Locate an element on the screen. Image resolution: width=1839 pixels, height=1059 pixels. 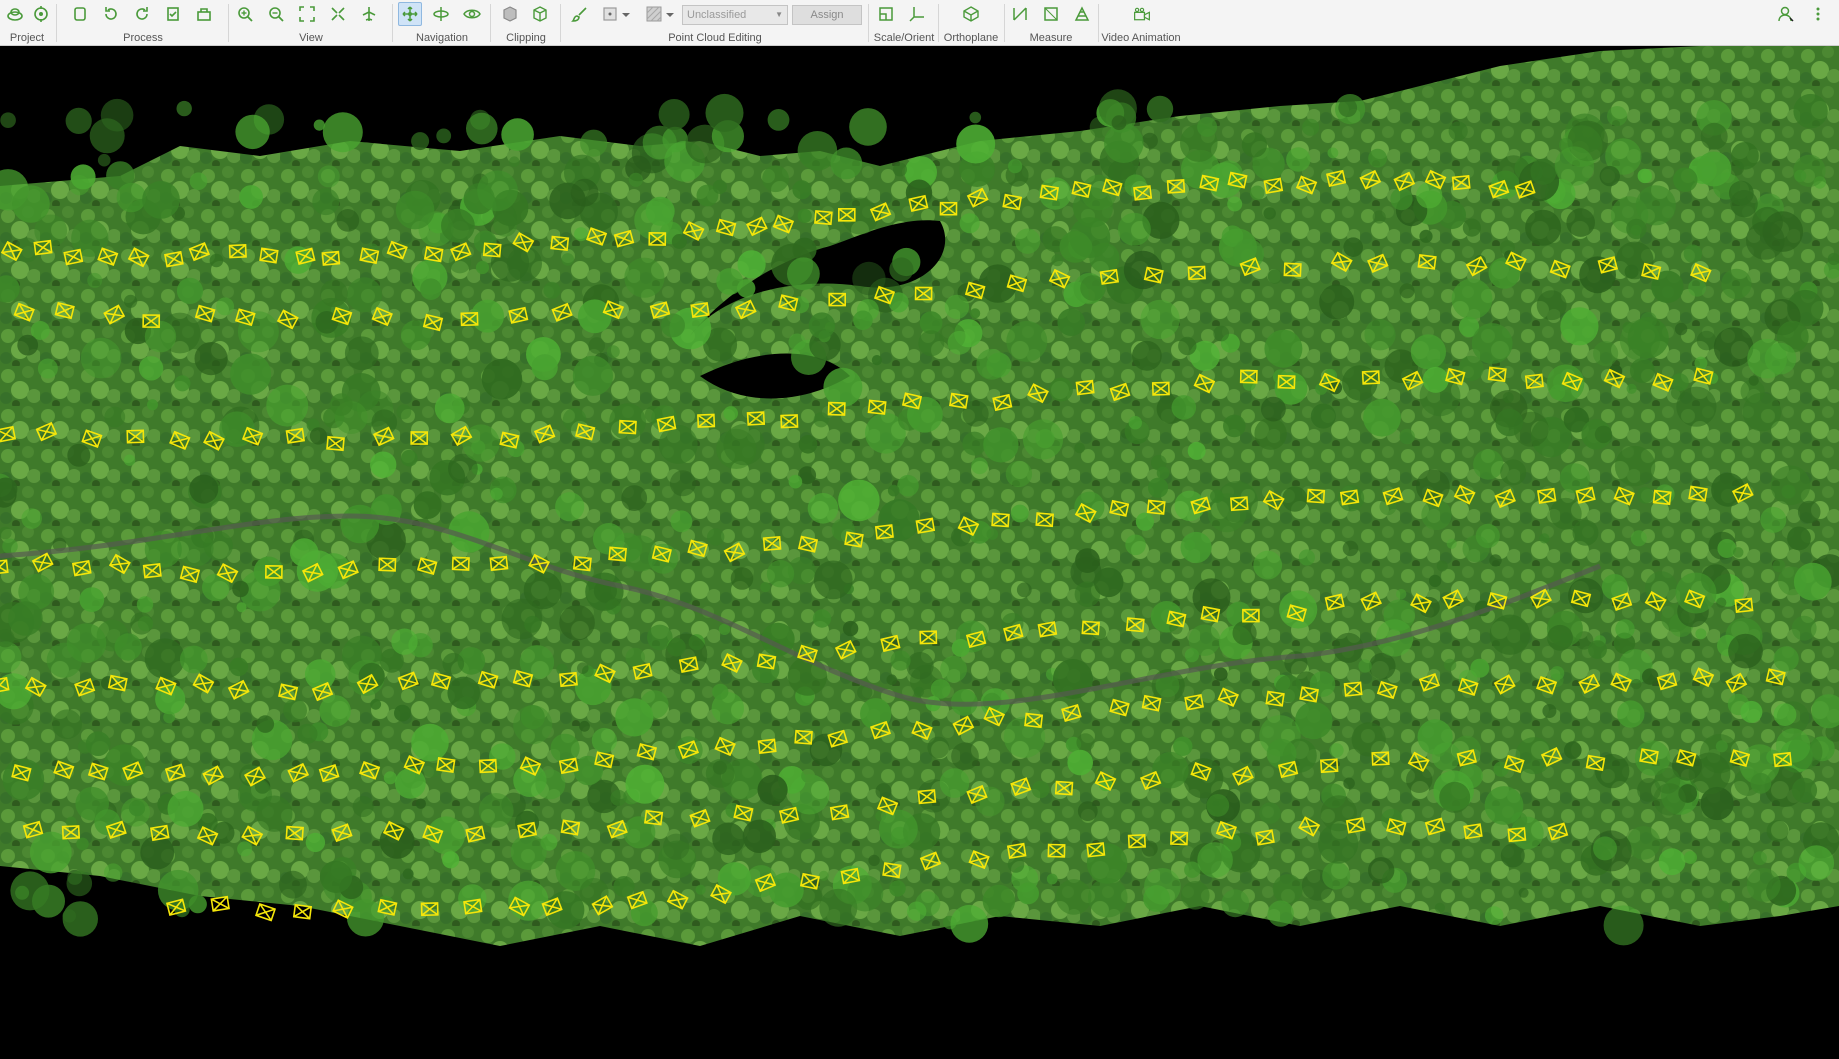
check-icon is located at coordinates (173, 14).